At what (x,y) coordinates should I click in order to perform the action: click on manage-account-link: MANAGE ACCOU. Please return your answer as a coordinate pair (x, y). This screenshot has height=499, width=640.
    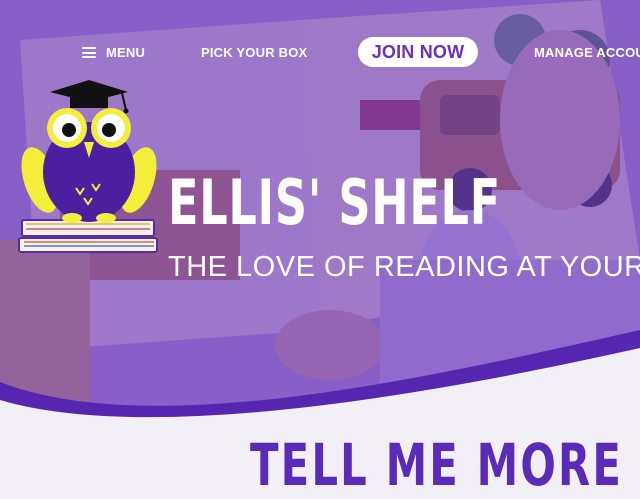
    Looking at the image, I should click on (587, 53).